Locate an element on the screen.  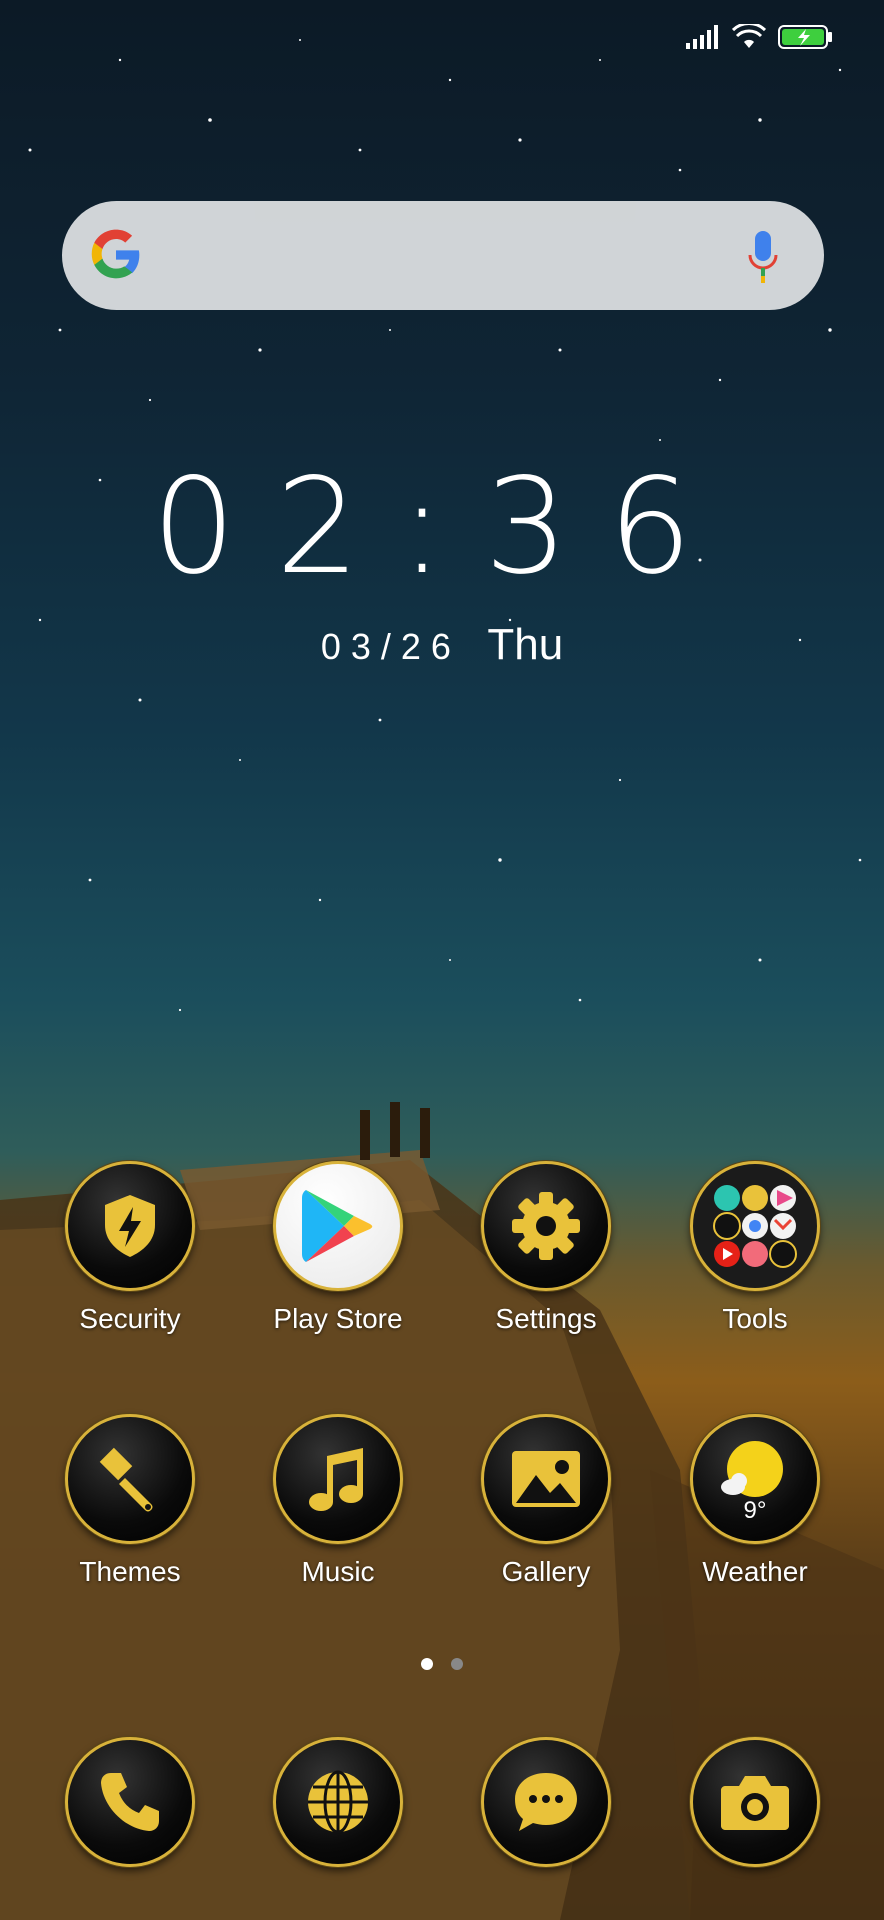
weekday-text: Thu is located at coordinates (525, 644).